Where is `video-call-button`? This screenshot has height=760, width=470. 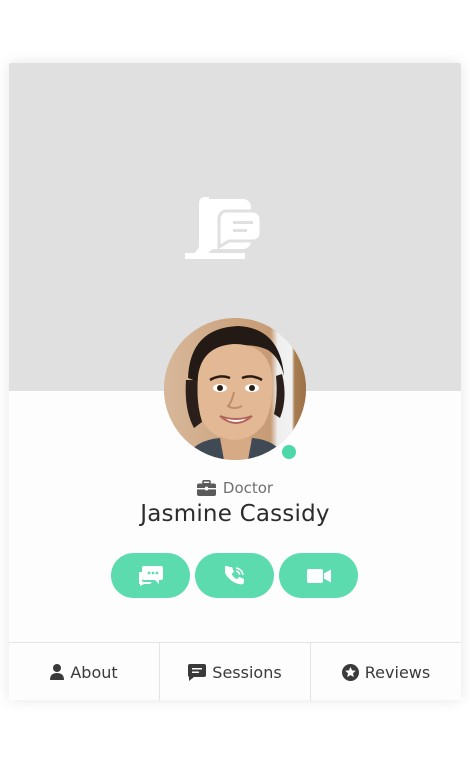
video-call-button is located at coordinates (318, 575).